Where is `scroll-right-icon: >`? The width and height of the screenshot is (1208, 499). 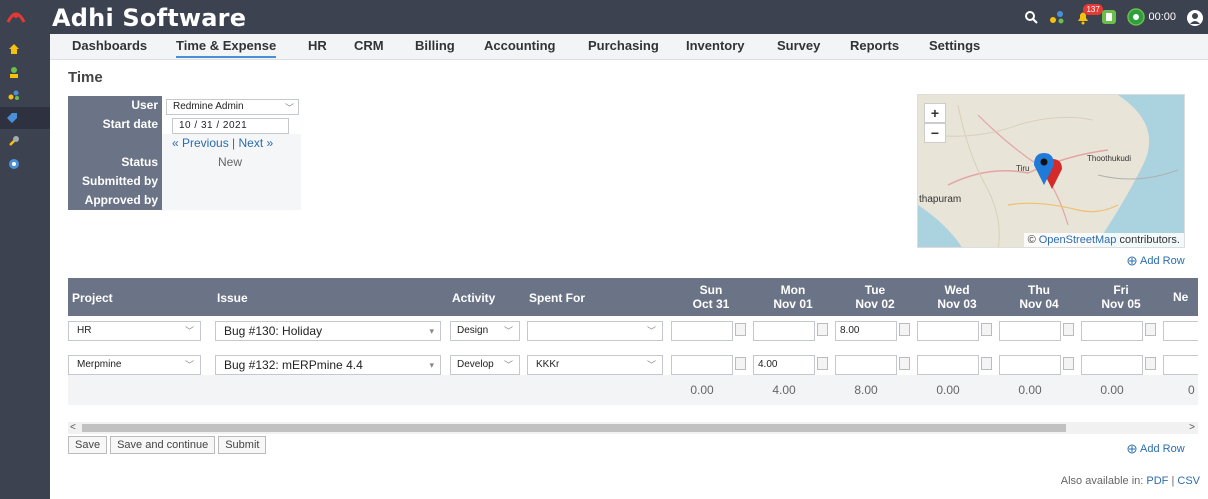 scroll-right-icon: > is located at coordinates (1192, 427).